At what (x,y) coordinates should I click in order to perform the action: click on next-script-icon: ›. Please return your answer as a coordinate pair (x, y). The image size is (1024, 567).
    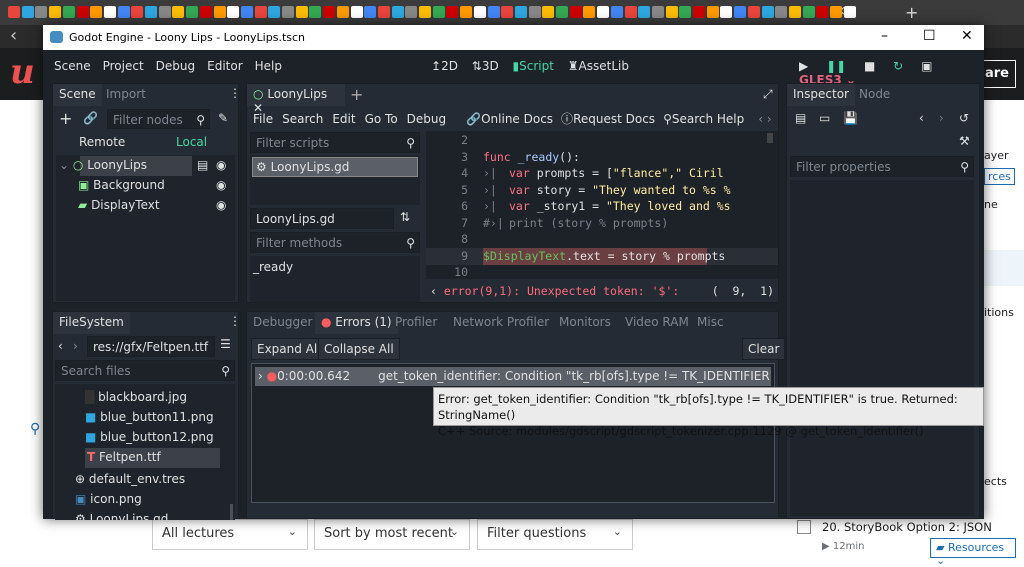
    Looking at the image, I should click on (769, 119).